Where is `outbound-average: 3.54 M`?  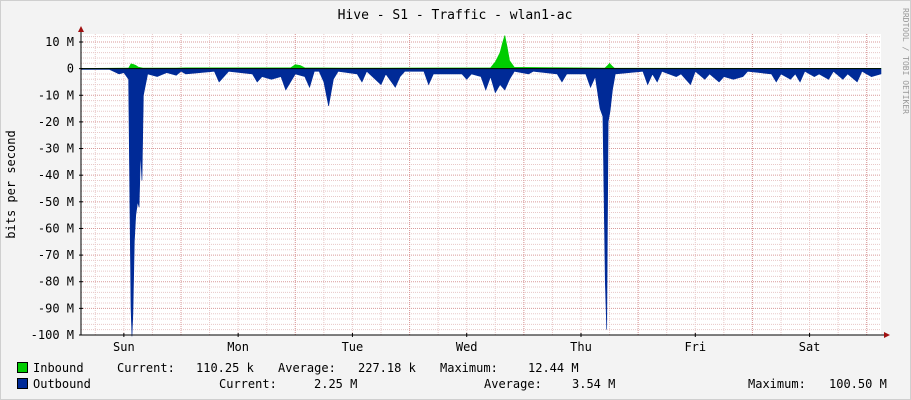 outbound-average: 3.54 M is located at coordinates (594, 384).